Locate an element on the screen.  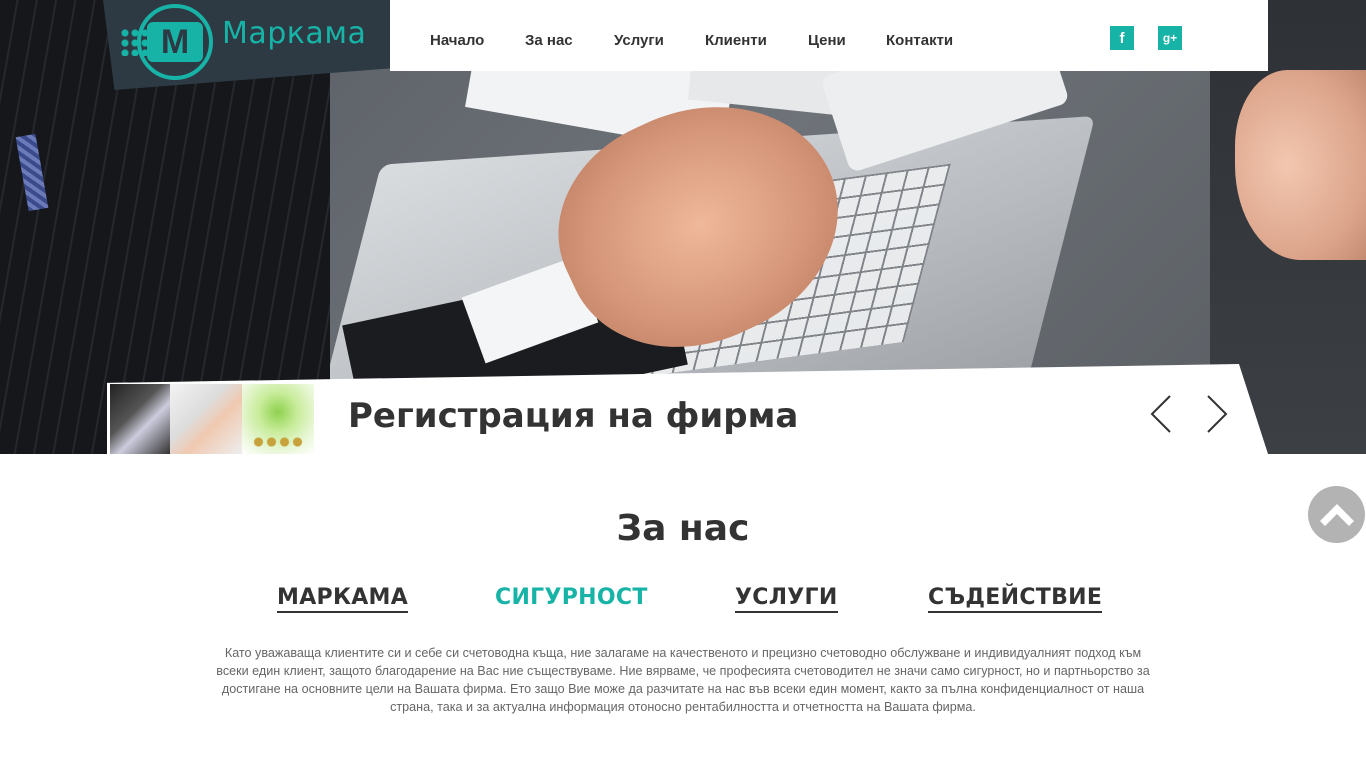
slider-prev-button is located at coordinates (1162, 414).